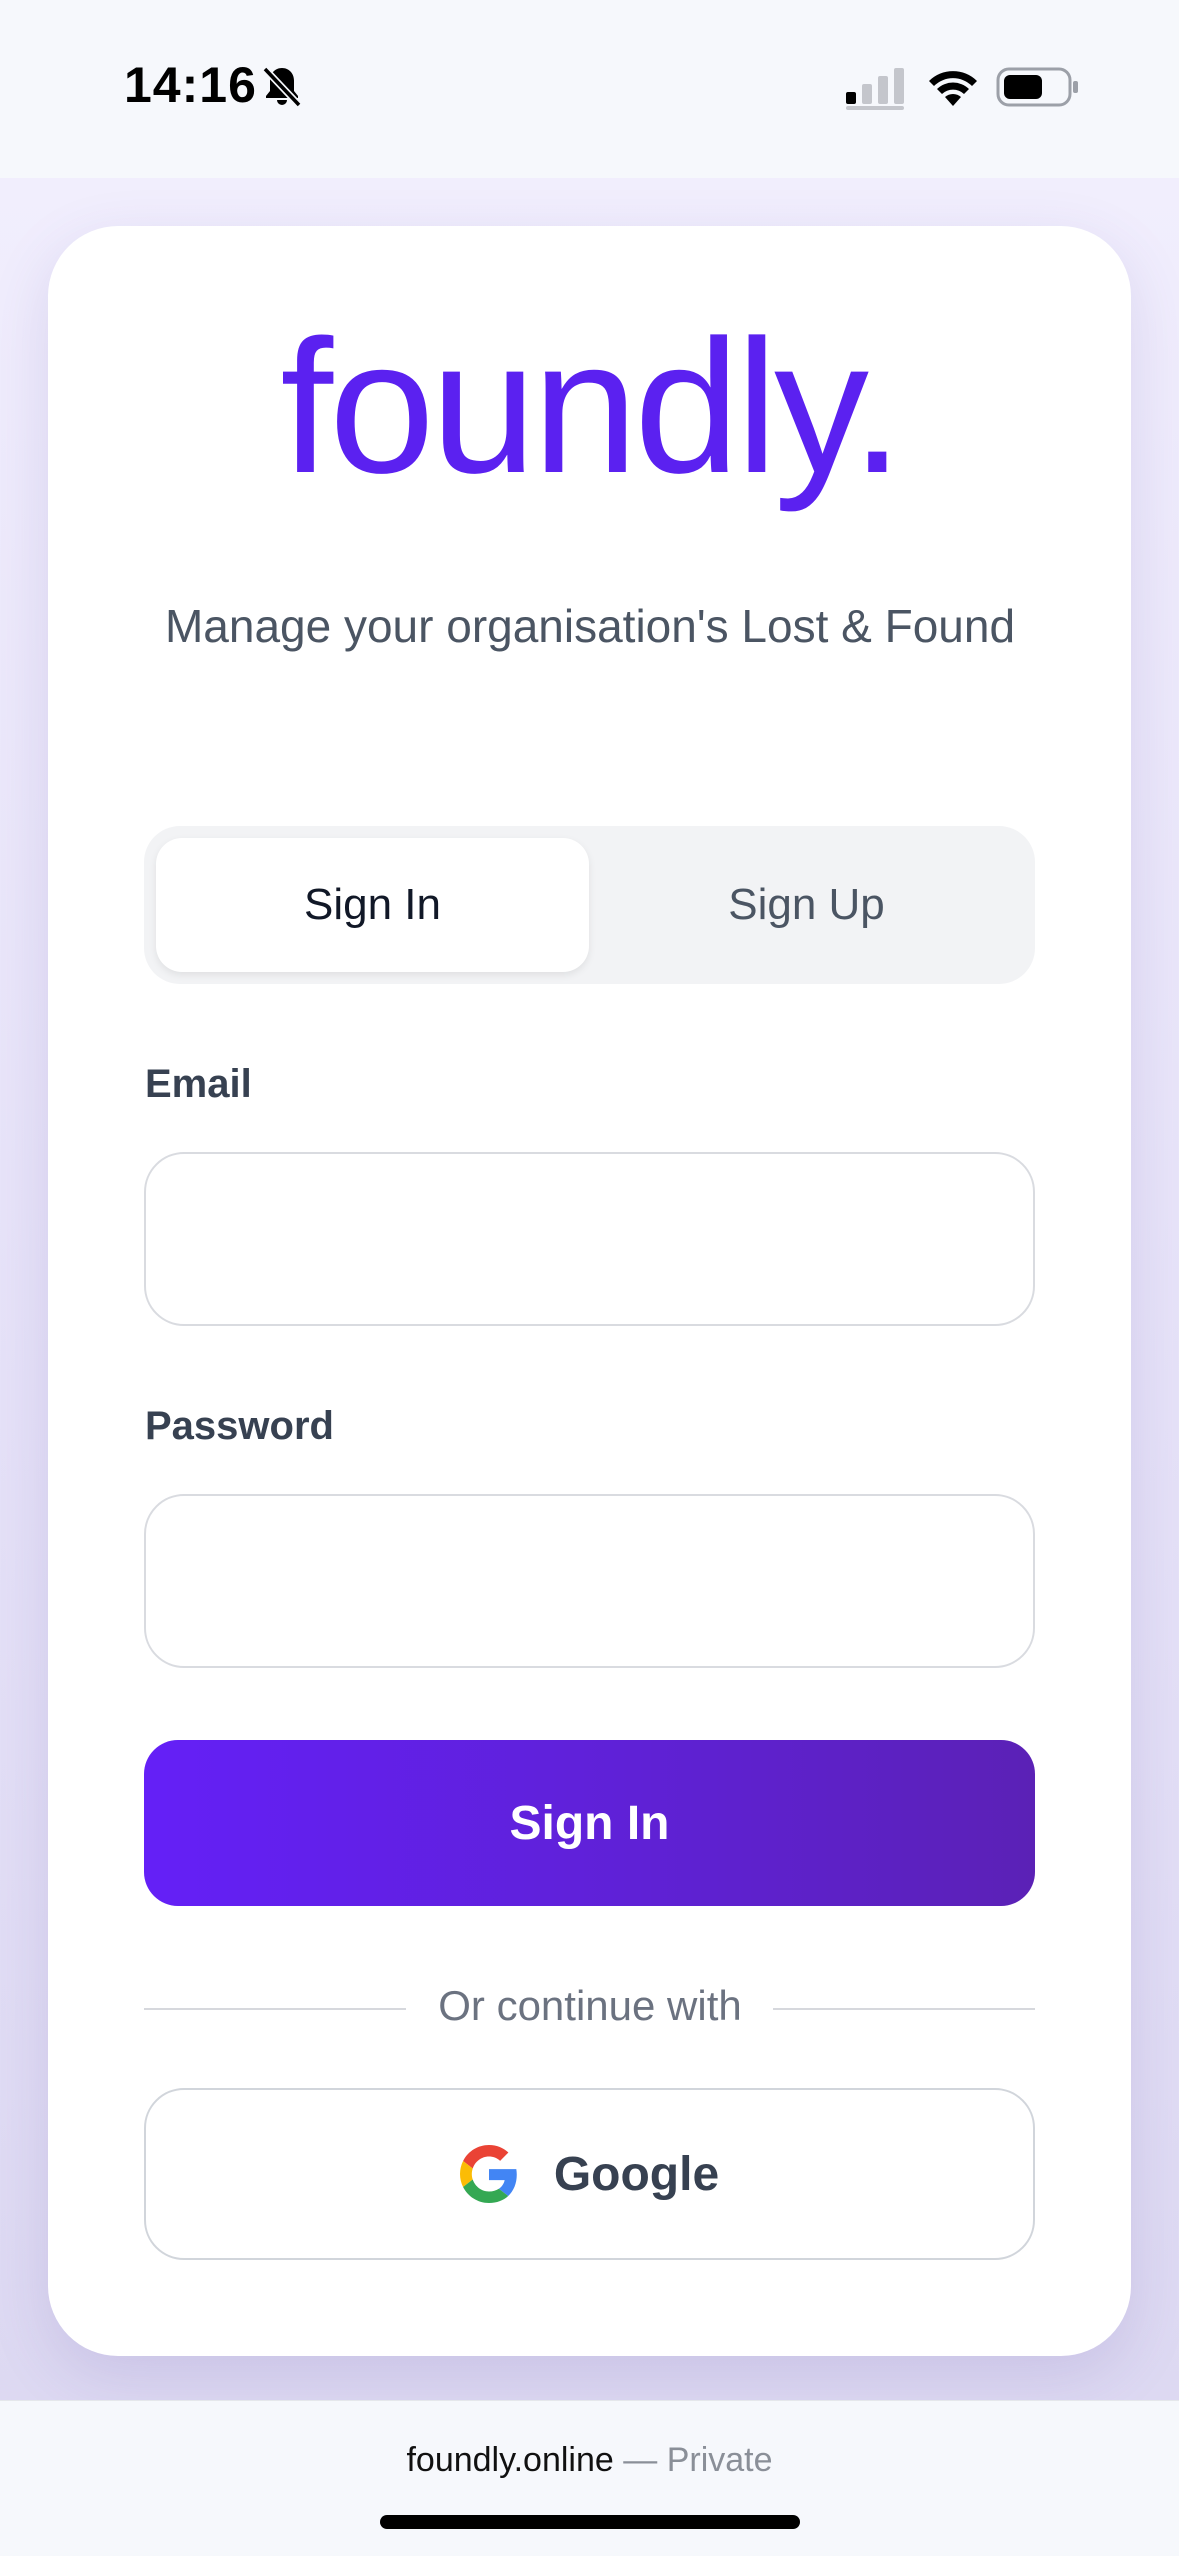 The image size is (1179, 2556). Describe the element at coordinates (275, 2009) in the screenshot. I see `divider-left` at that location.